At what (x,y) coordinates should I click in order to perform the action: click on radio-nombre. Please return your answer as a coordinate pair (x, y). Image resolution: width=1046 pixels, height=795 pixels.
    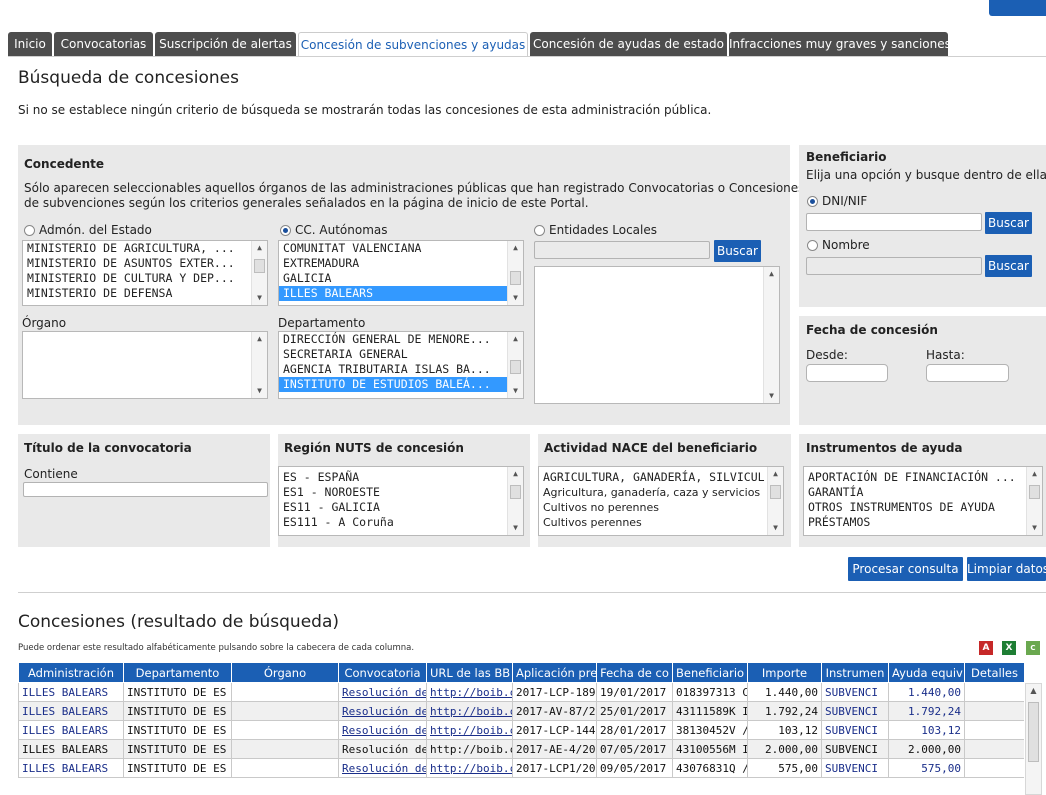
    Looking at the image, I should click on (812, 245).